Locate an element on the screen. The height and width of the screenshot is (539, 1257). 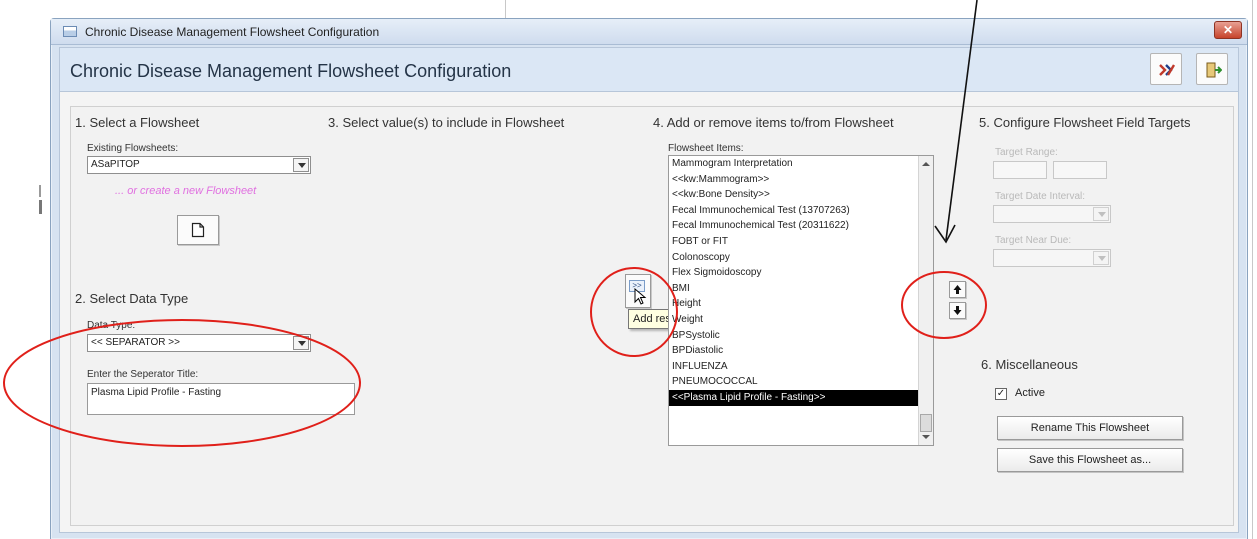
target-range-min-input is located at coordinates (1020, 170).